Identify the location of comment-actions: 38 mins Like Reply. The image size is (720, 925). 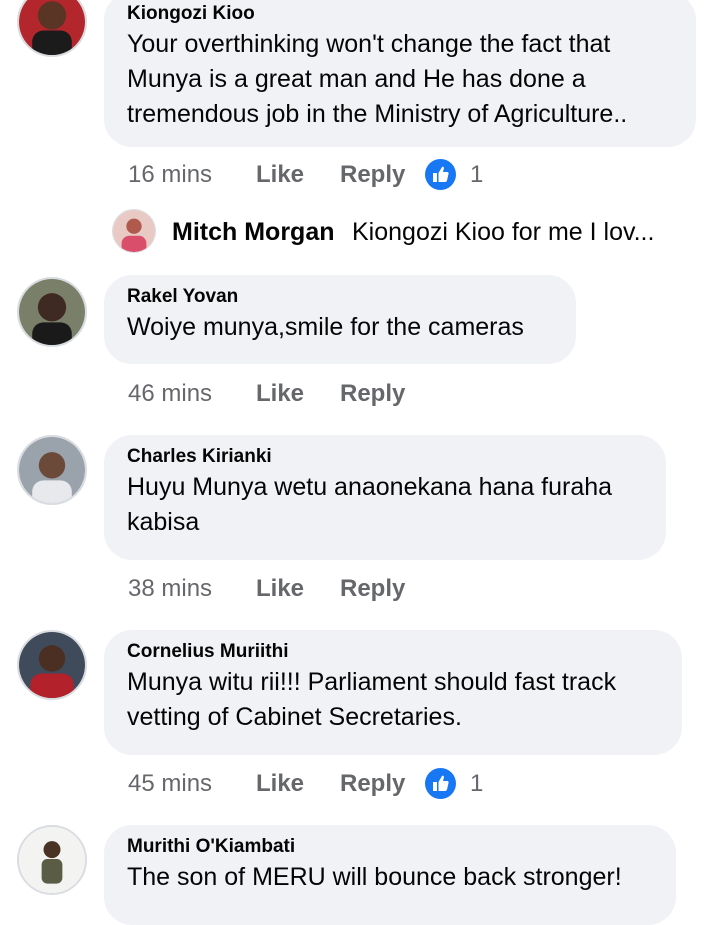
(360, 589).